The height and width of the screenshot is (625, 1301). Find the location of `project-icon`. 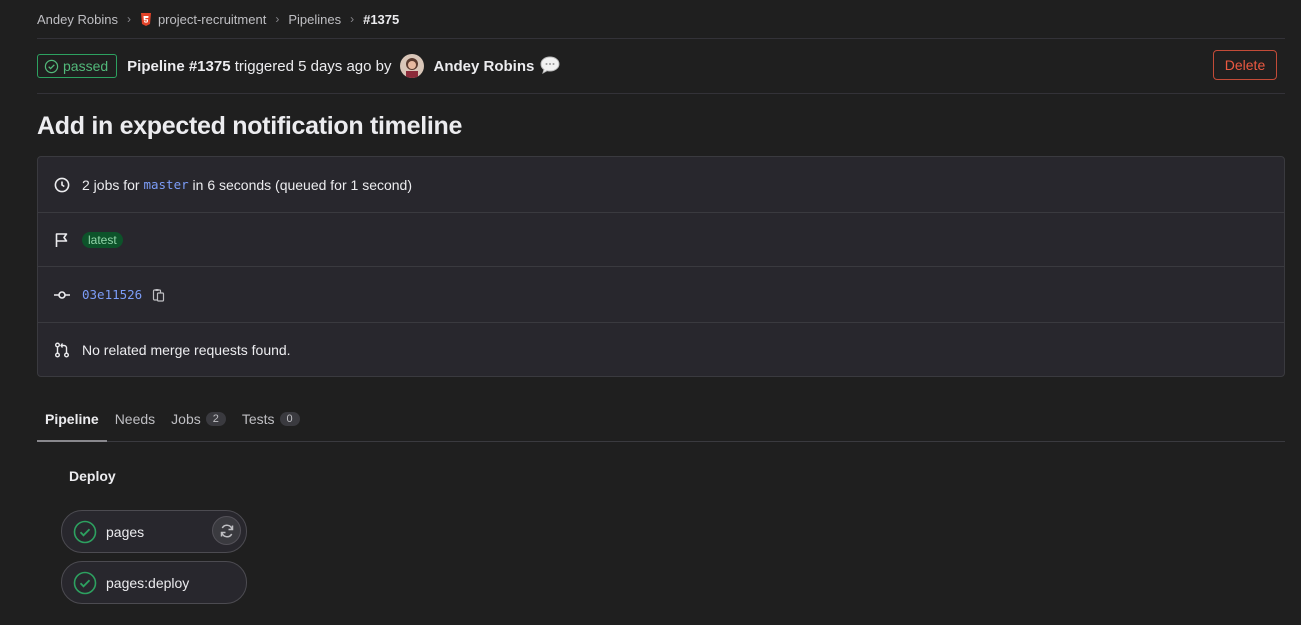

project-icon is located at coordinates (146, 19).